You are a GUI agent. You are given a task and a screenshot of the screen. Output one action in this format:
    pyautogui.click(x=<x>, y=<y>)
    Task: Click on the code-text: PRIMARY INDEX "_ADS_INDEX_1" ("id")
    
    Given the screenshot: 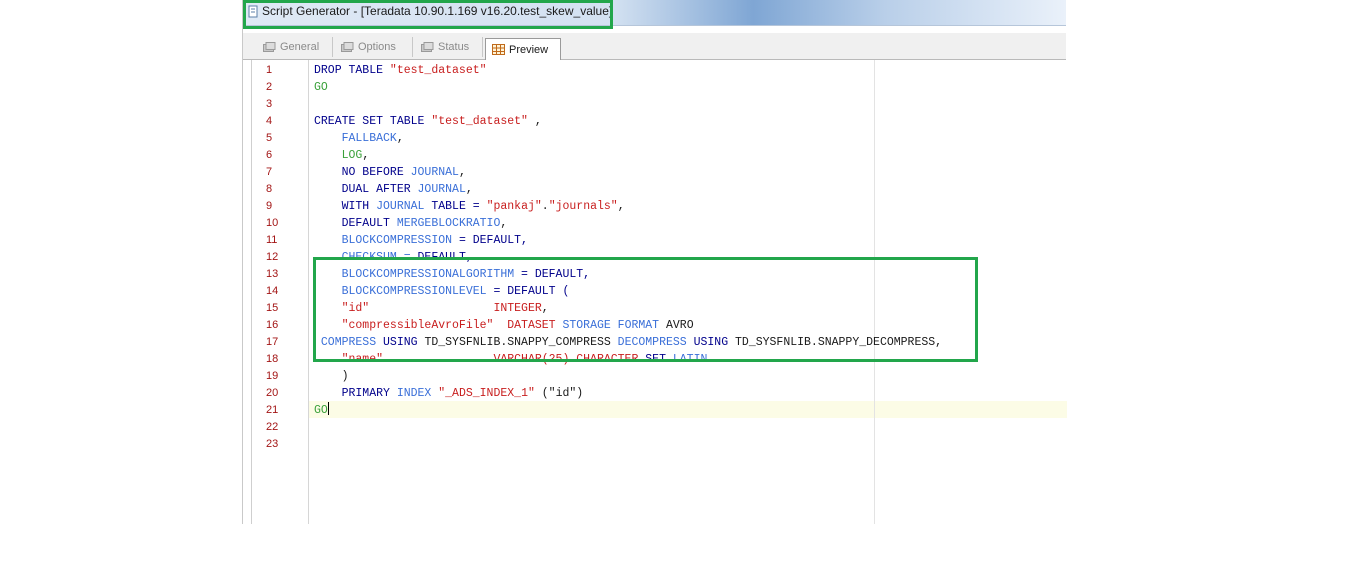 What is the action you would take?
    pyautogui.click(x=449, y=393)
    